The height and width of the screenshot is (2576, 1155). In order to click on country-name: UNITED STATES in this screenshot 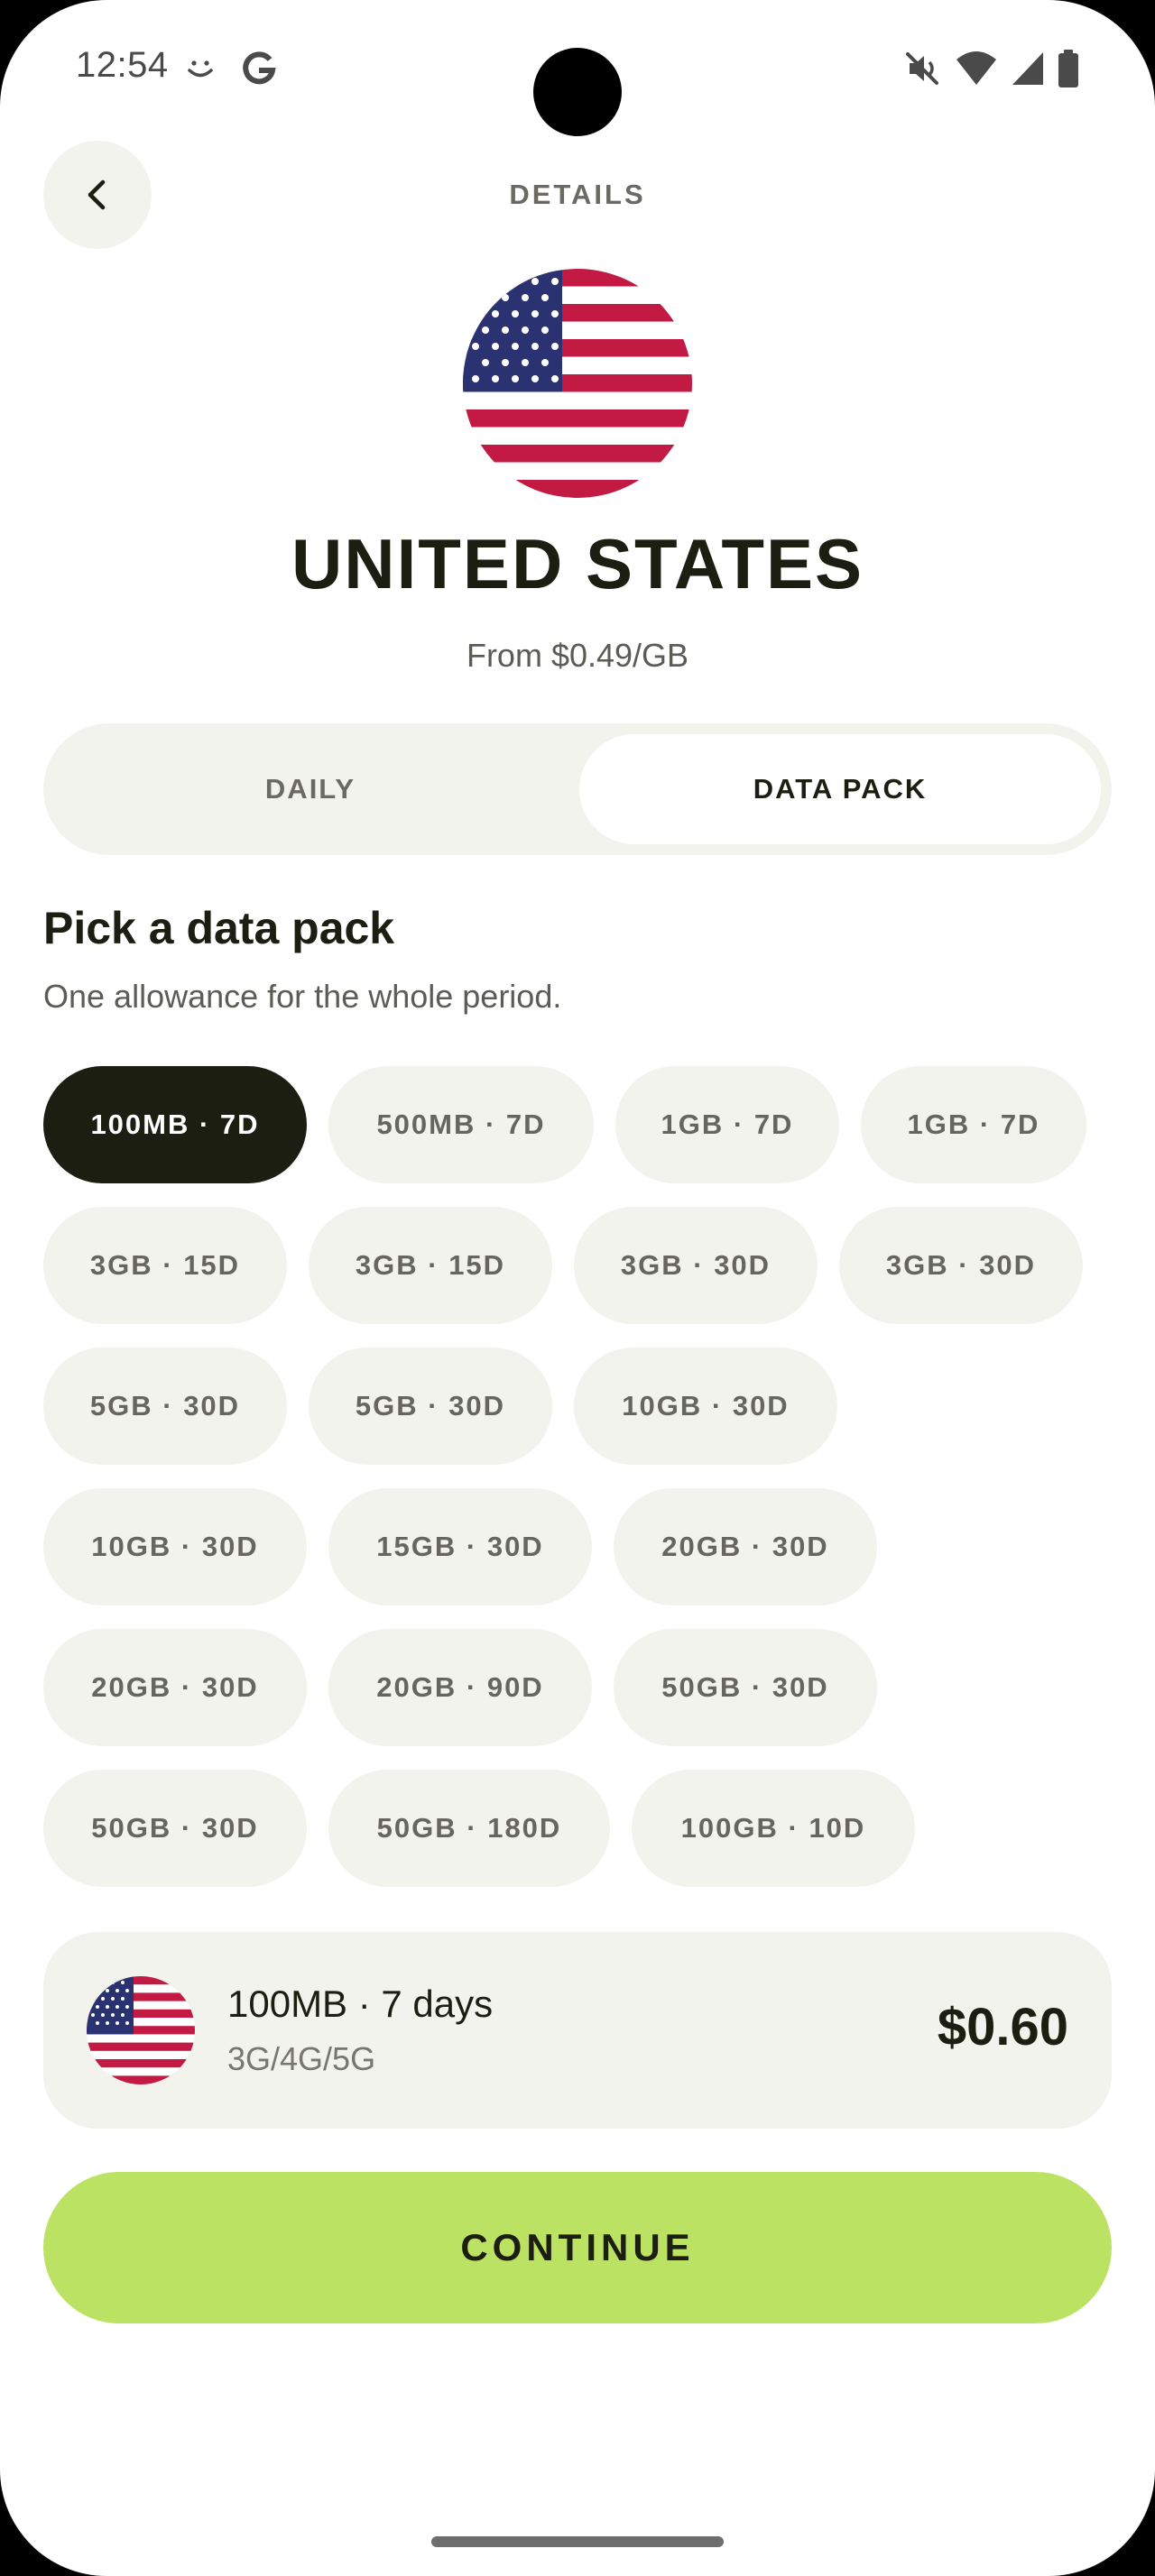, I will do `click(577, 563)`.